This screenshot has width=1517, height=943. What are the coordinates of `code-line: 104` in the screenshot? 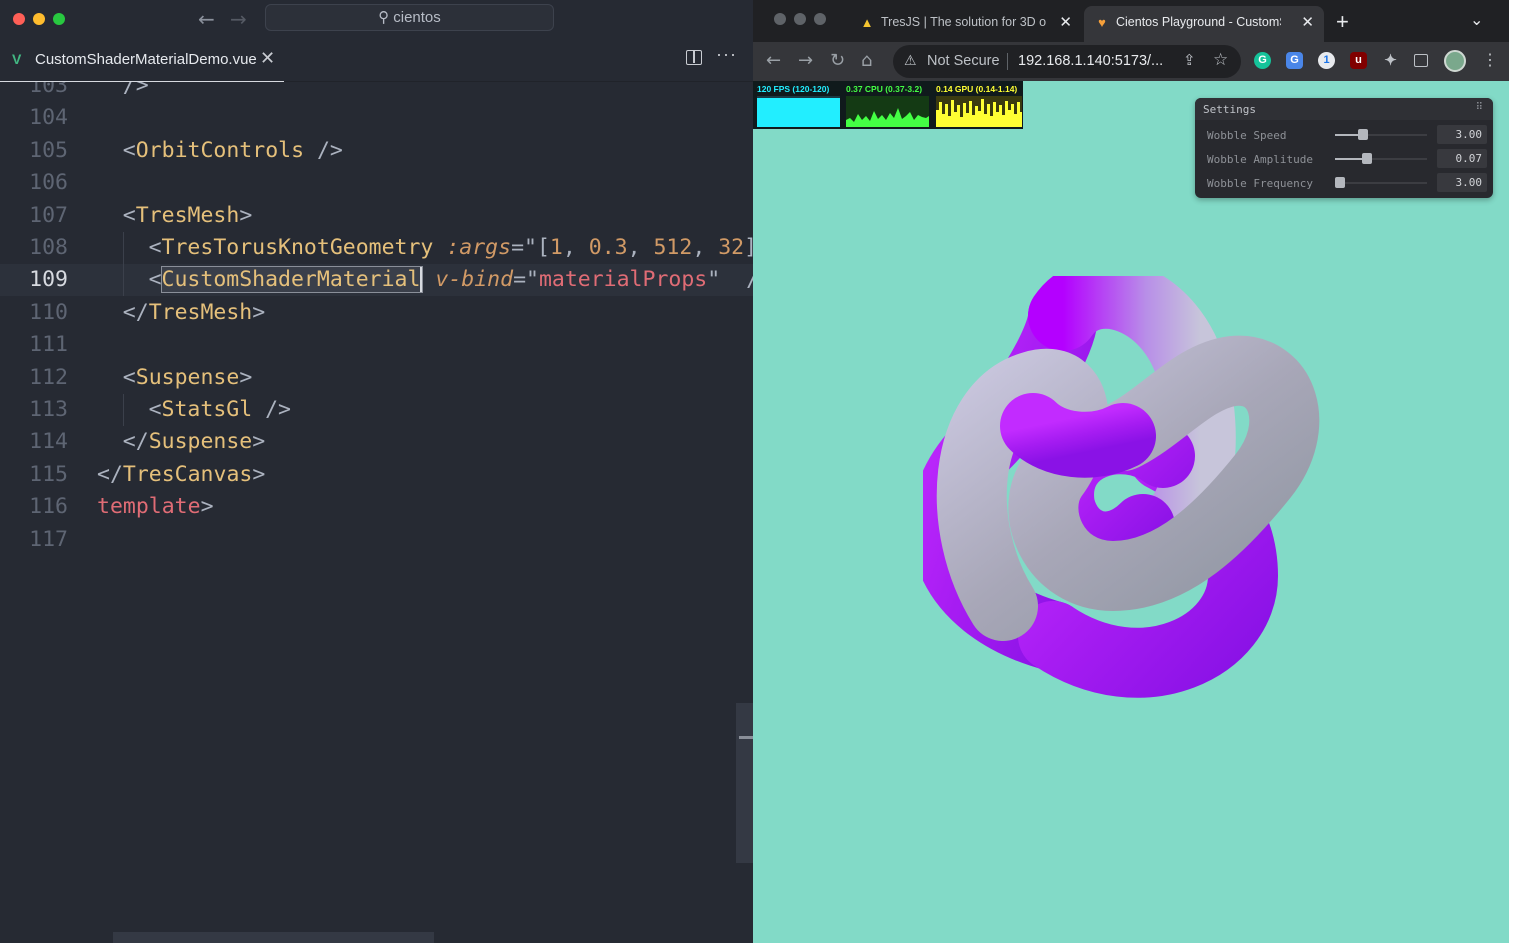 It's located at (376, 118).